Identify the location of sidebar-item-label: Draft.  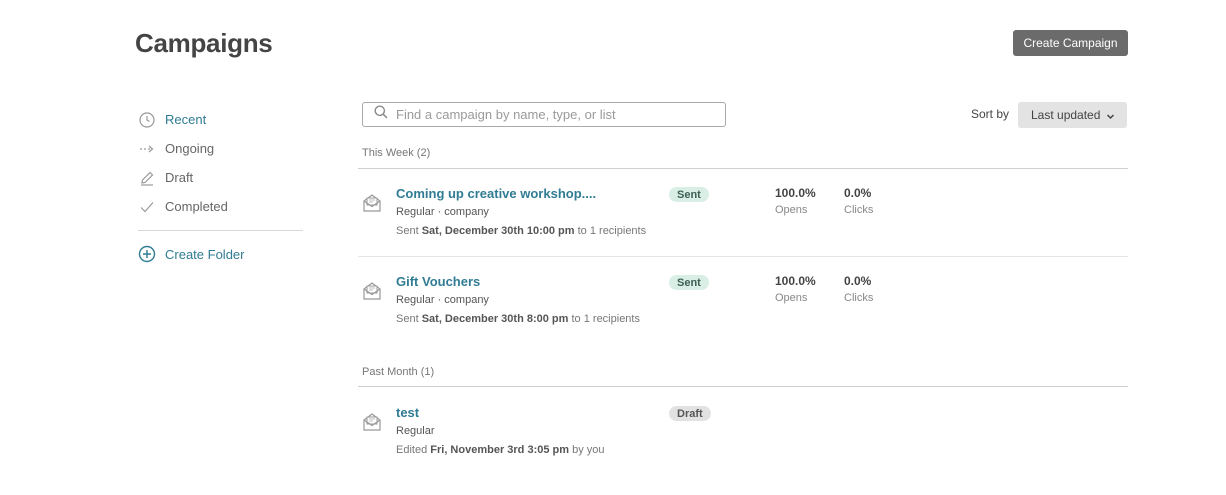
(179, 177).